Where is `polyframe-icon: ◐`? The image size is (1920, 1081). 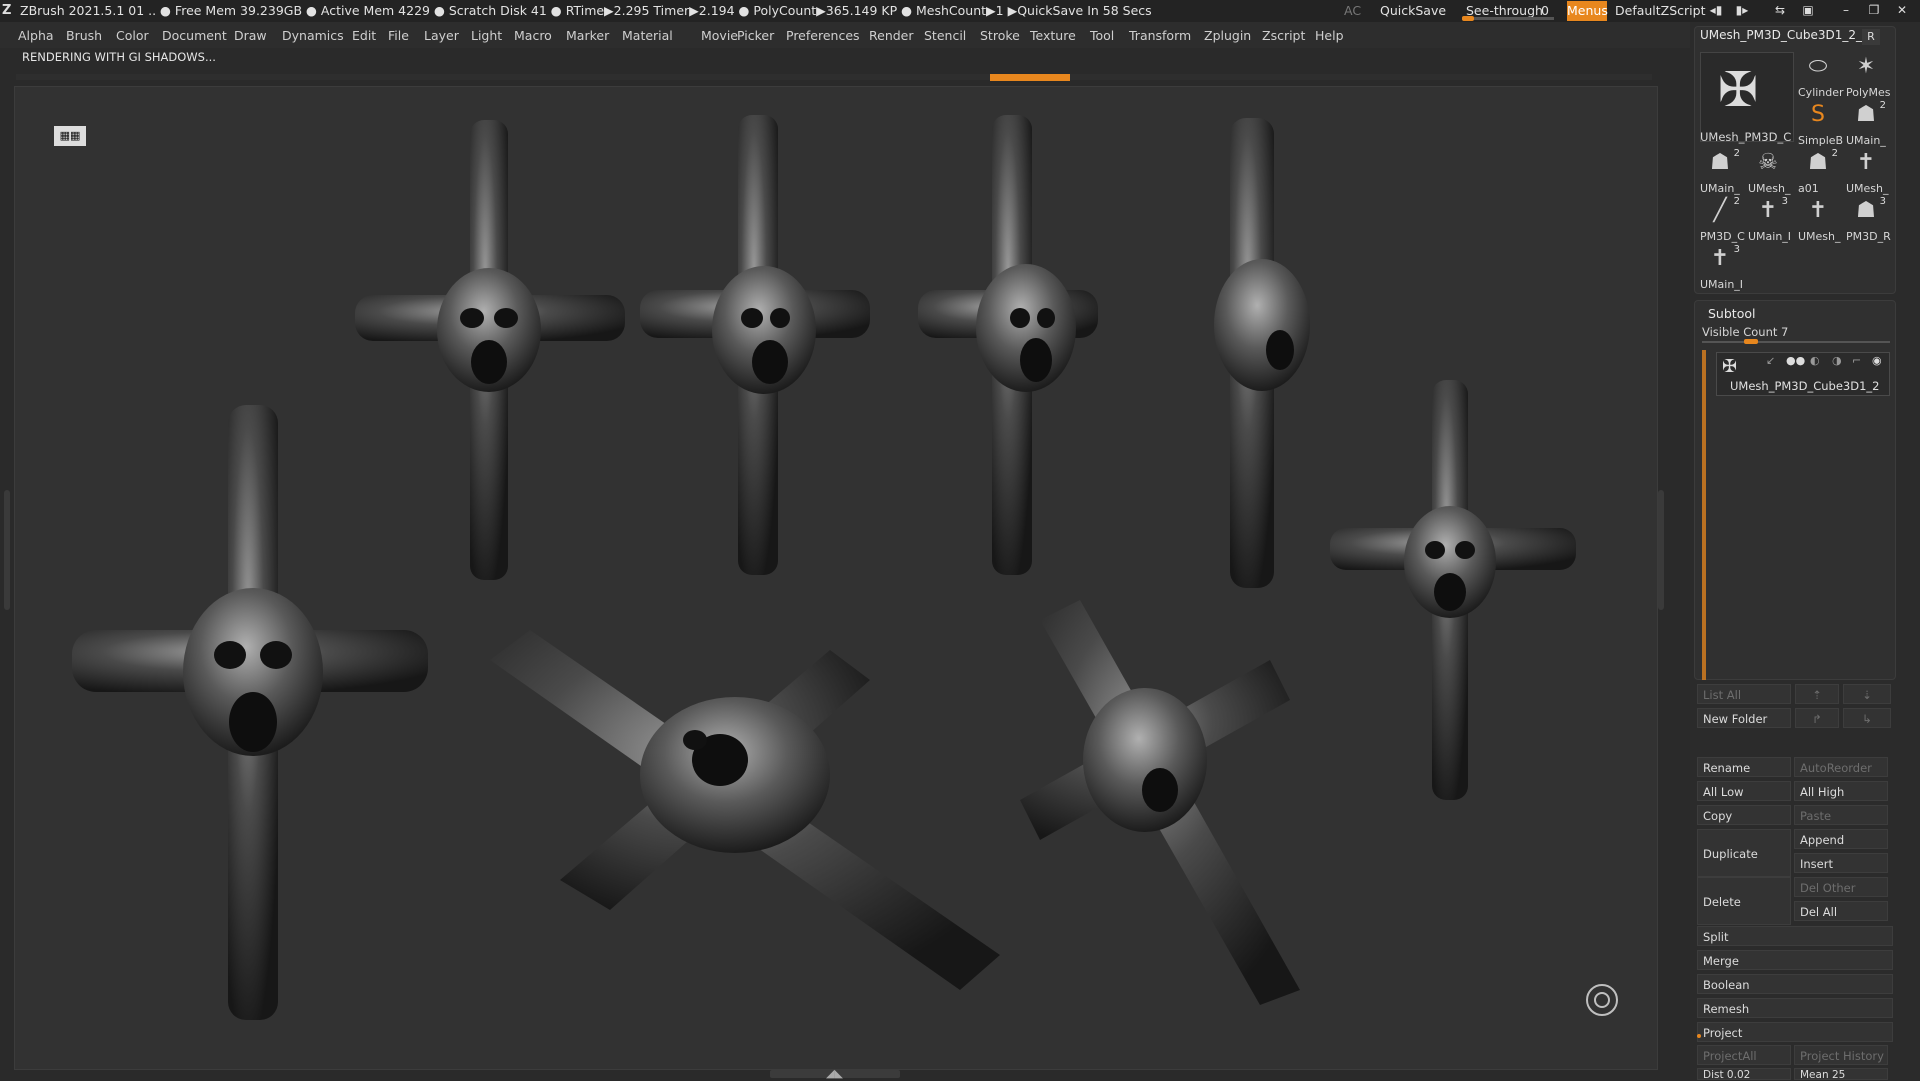 polyframe-icon: ◐ is located at coordinates (1815, 360).